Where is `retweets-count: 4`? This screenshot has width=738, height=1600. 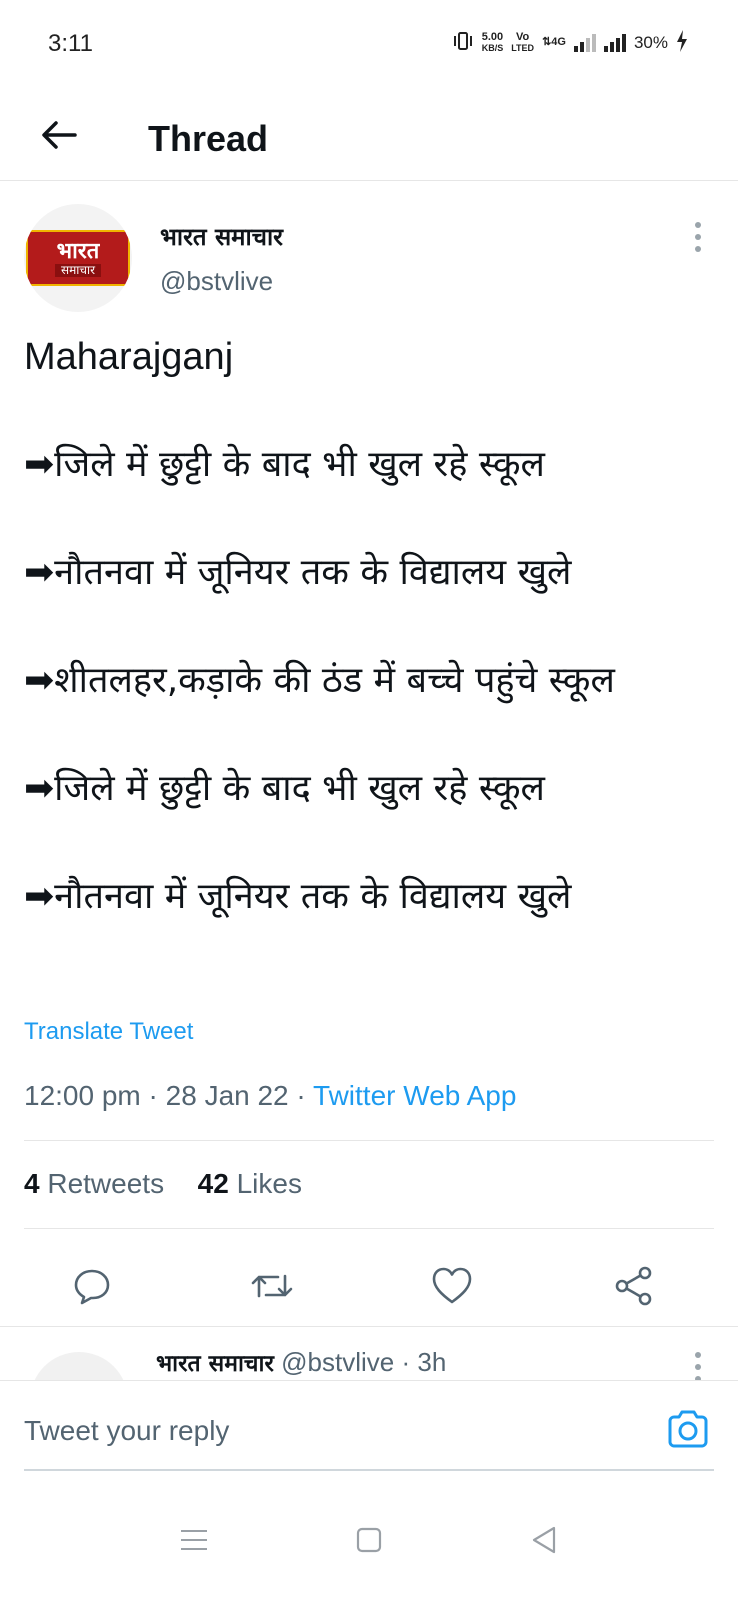
retweets-count: 4 is located at coordinates (32, 1183).